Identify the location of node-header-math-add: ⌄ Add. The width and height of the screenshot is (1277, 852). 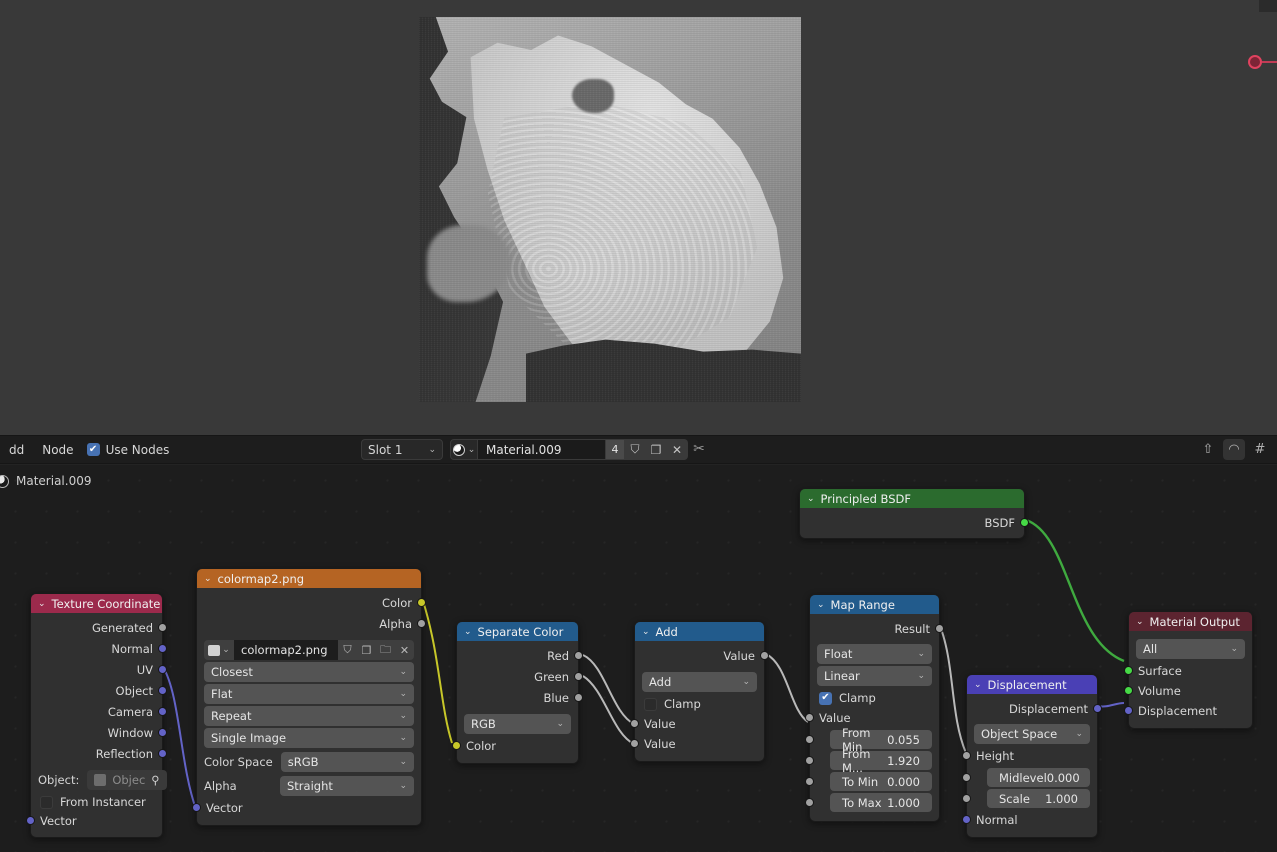
(699, 631).